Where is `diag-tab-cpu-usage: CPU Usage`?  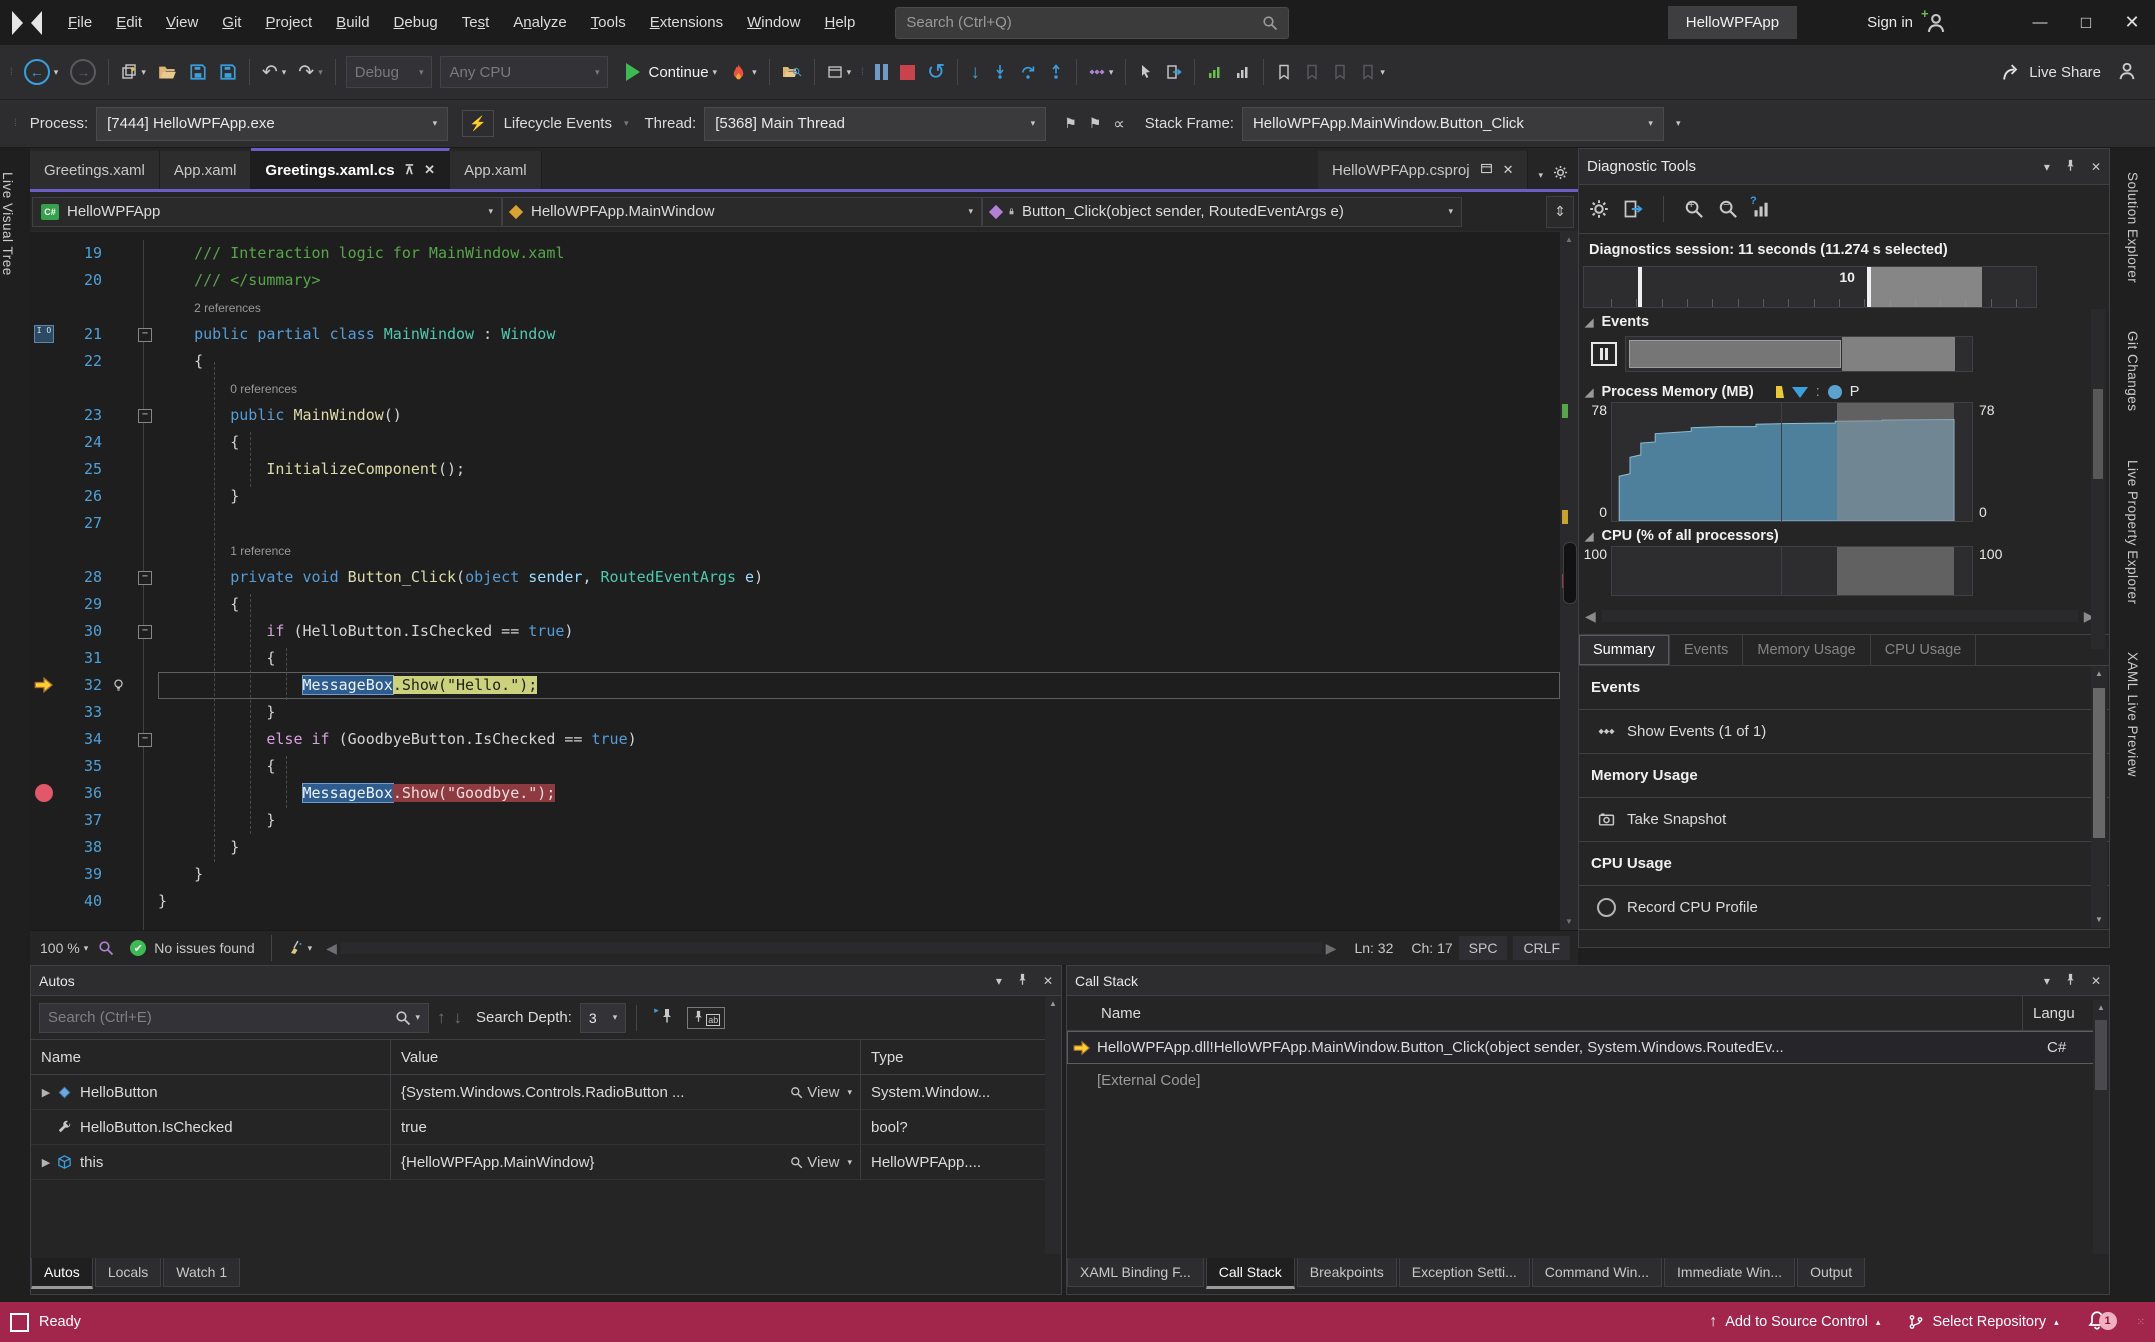 diag-tab-cpu-usage: CPU Usage is located at coordinates (1924, 650).